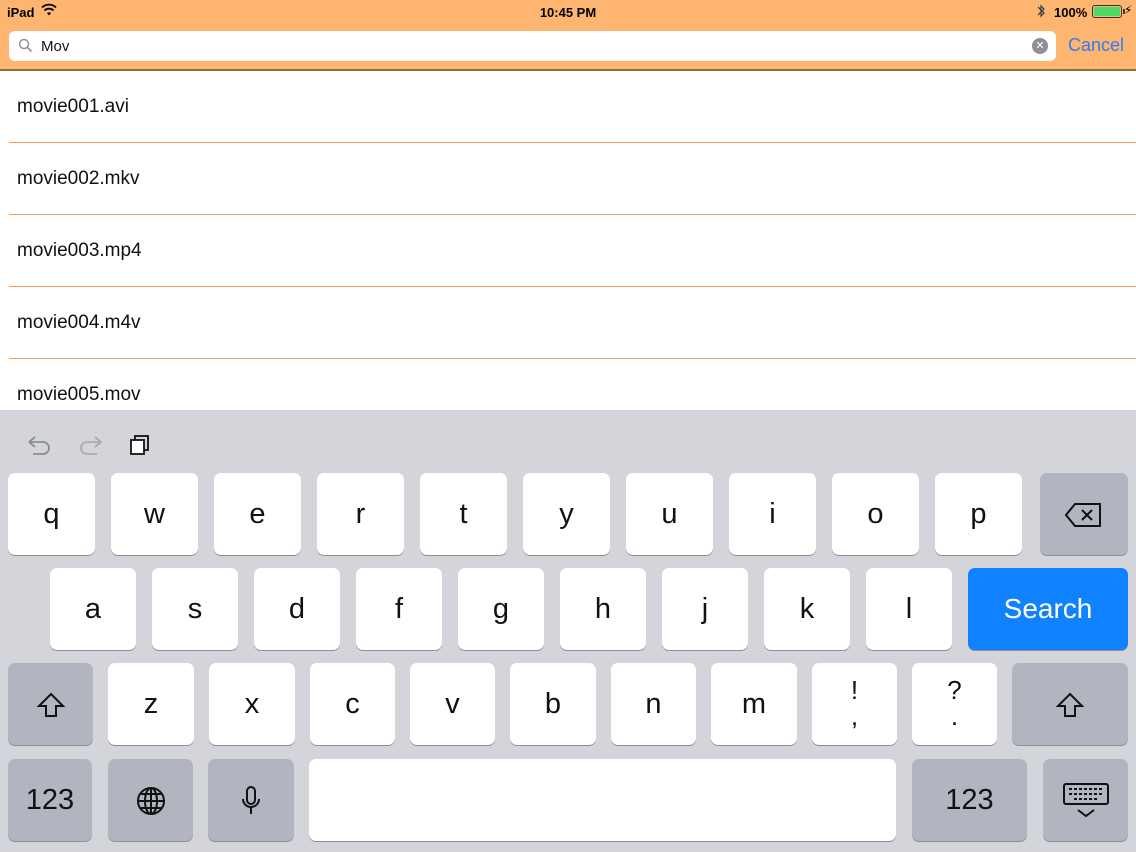  Describe the element at coordinates (854, 690) in the screenshot. I see `key-punct-top: !` at that location.